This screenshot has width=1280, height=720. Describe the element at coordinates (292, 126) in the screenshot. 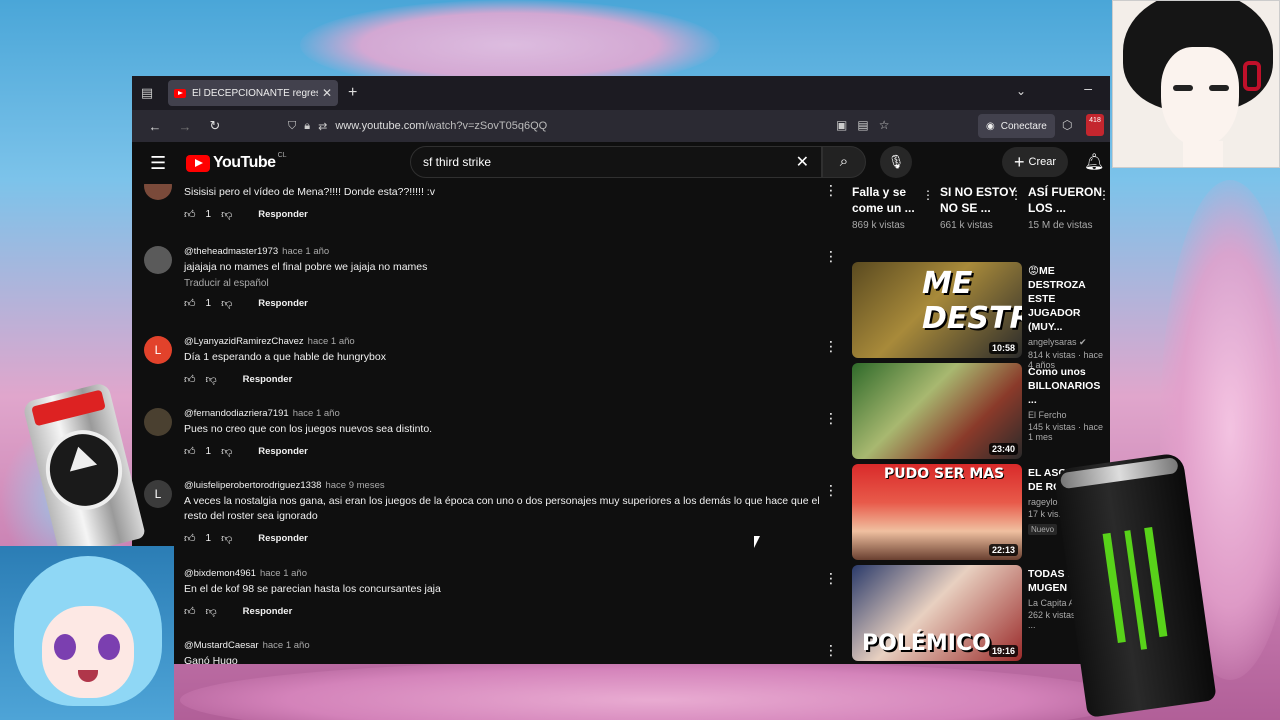

I see `shield-icon: ⛉` at that location.